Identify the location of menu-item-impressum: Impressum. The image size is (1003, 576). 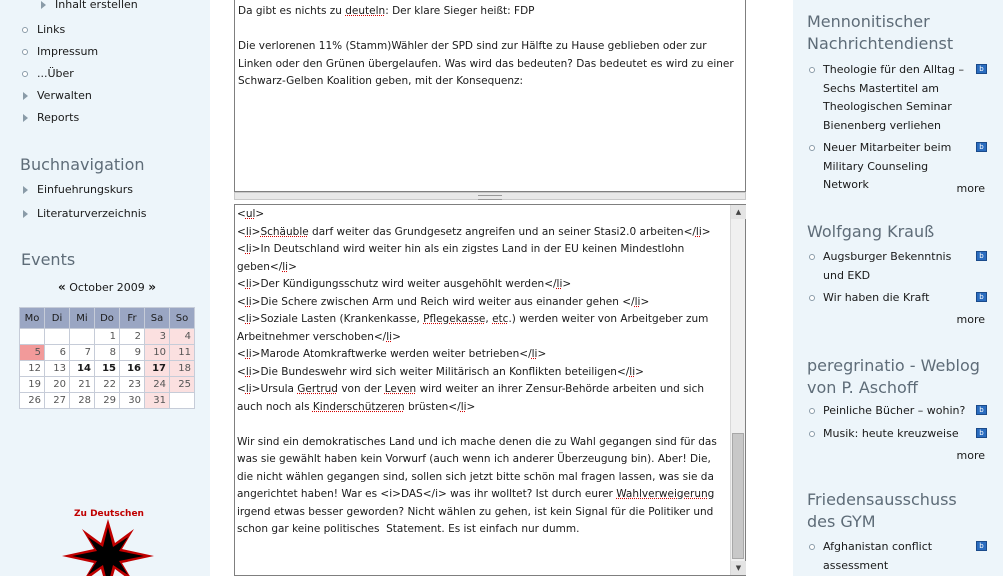
(59, 53).